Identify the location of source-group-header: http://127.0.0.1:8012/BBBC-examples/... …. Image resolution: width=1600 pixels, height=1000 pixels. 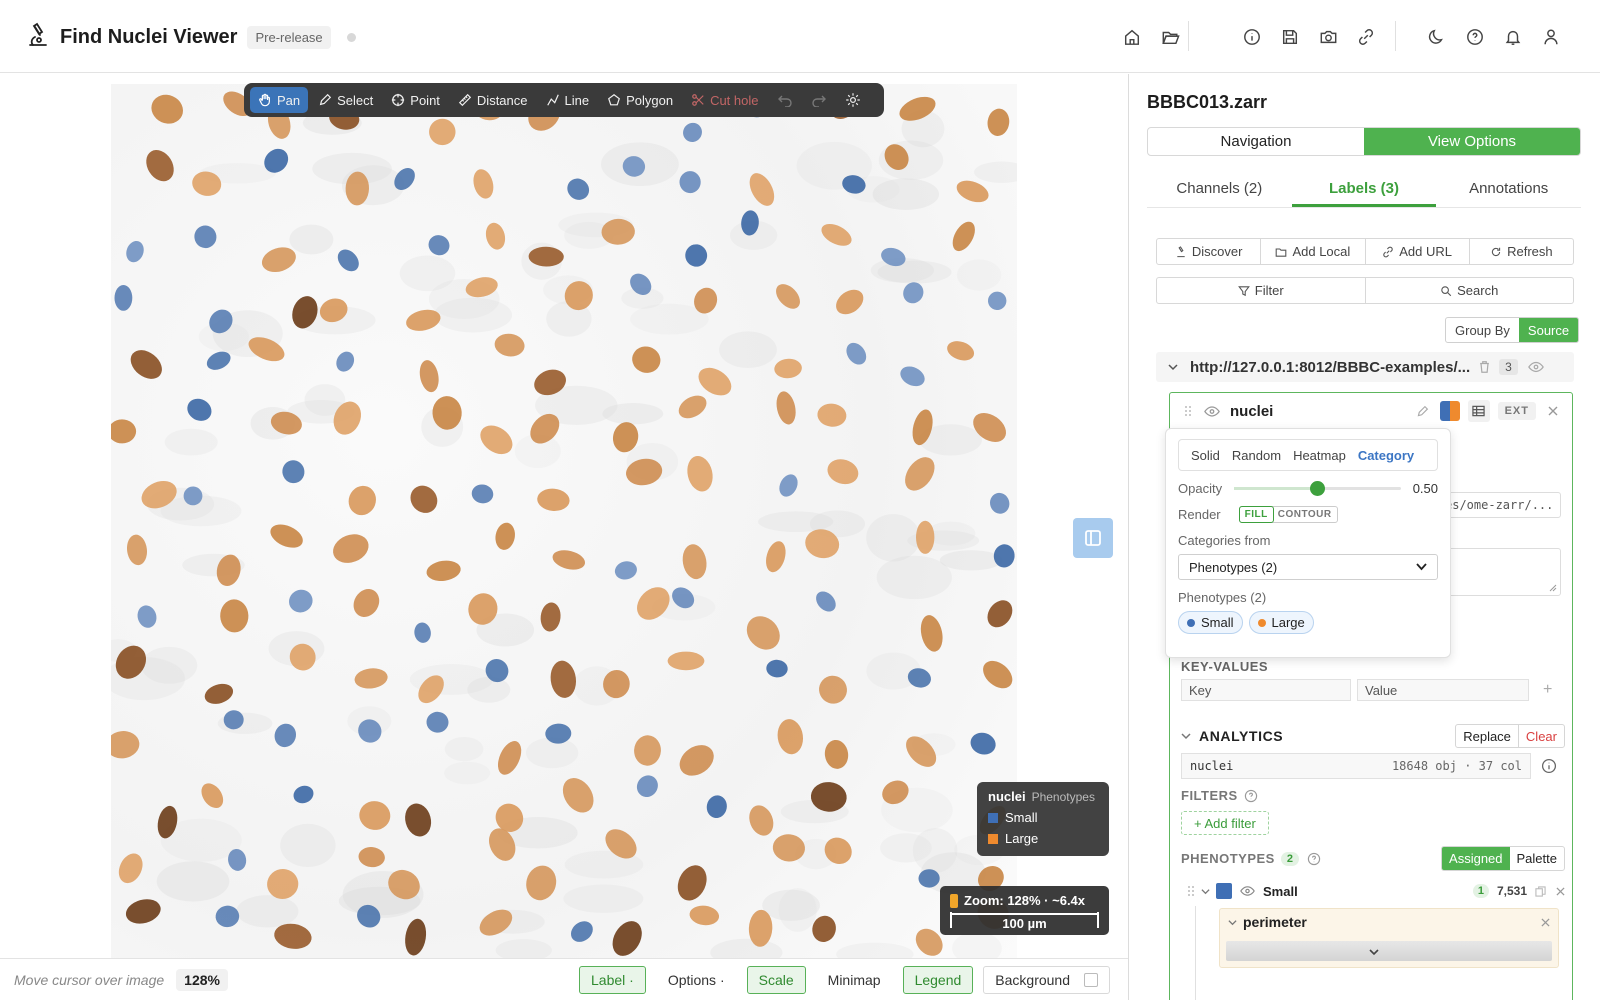
(1365, 367).